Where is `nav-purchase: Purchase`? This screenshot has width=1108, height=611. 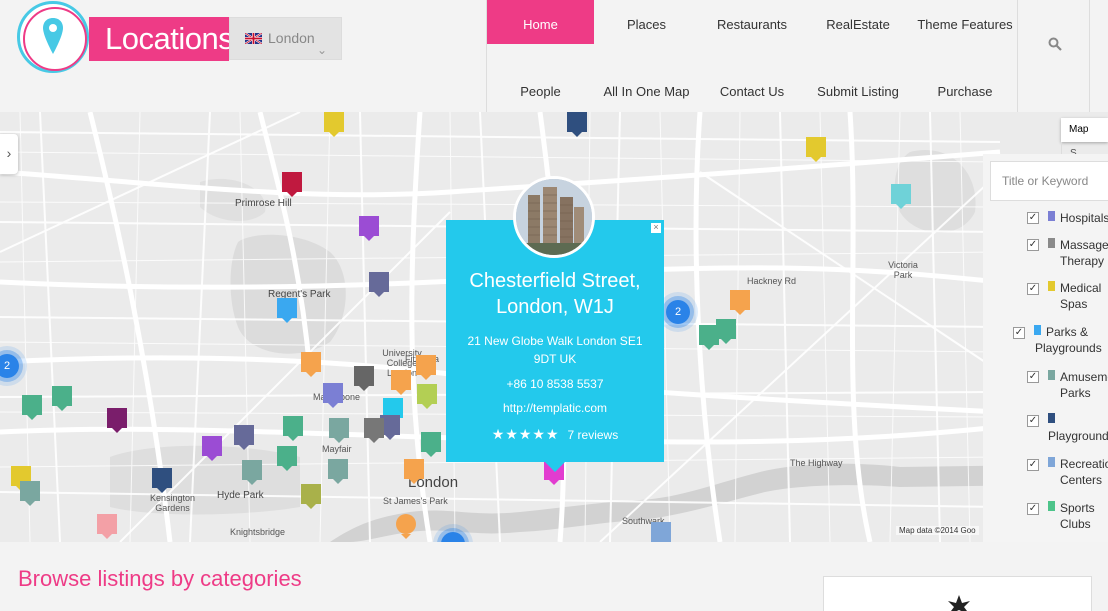
nav-purchase: Purchase is located at coordinates (965, 89).